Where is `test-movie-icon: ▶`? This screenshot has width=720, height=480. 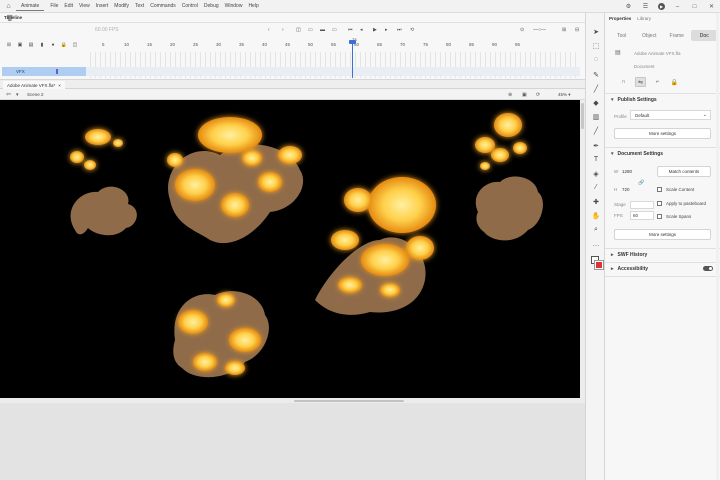 test-movie-icon: ▶ is located at coordinates (661, 6).